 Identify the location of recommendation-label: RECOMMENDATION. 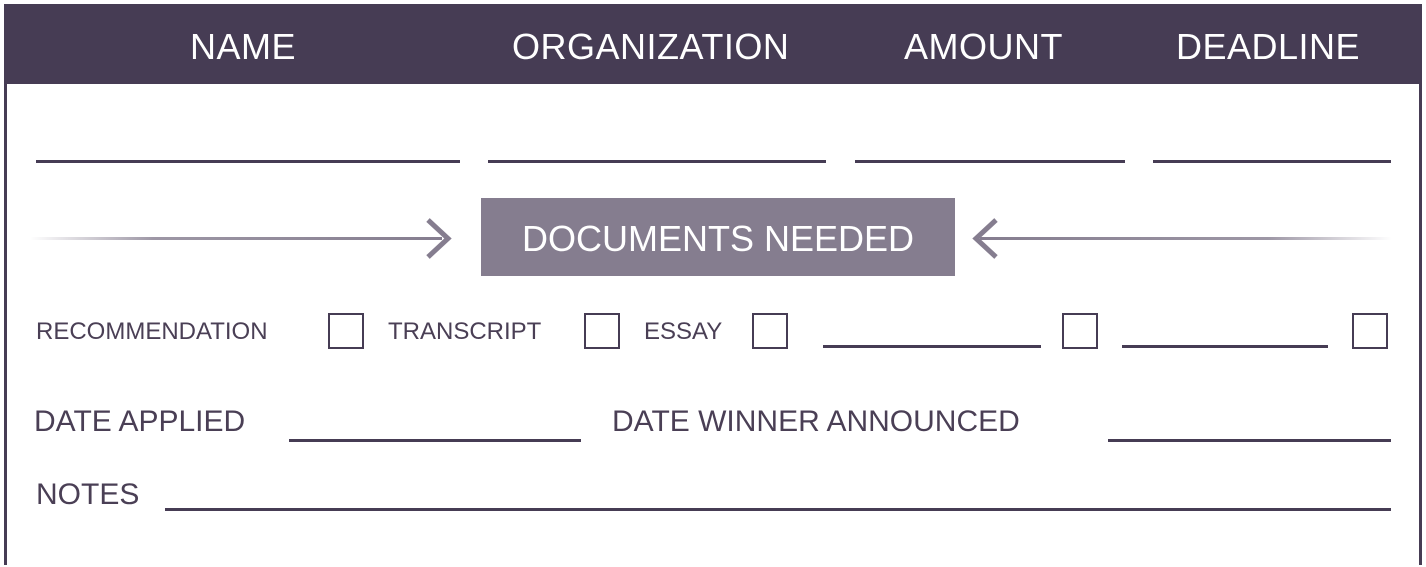
(152, 331).